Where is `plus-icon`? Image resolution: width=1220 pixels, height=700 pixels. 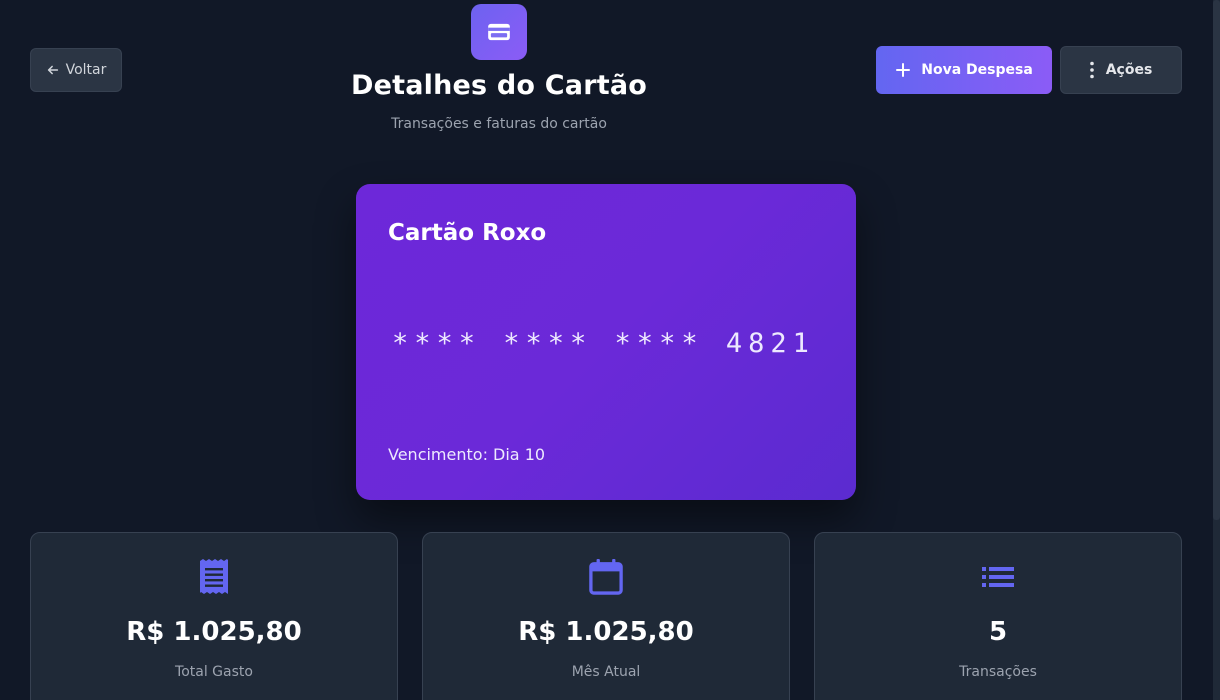
plus-icon is located at coordinates (903, 70).